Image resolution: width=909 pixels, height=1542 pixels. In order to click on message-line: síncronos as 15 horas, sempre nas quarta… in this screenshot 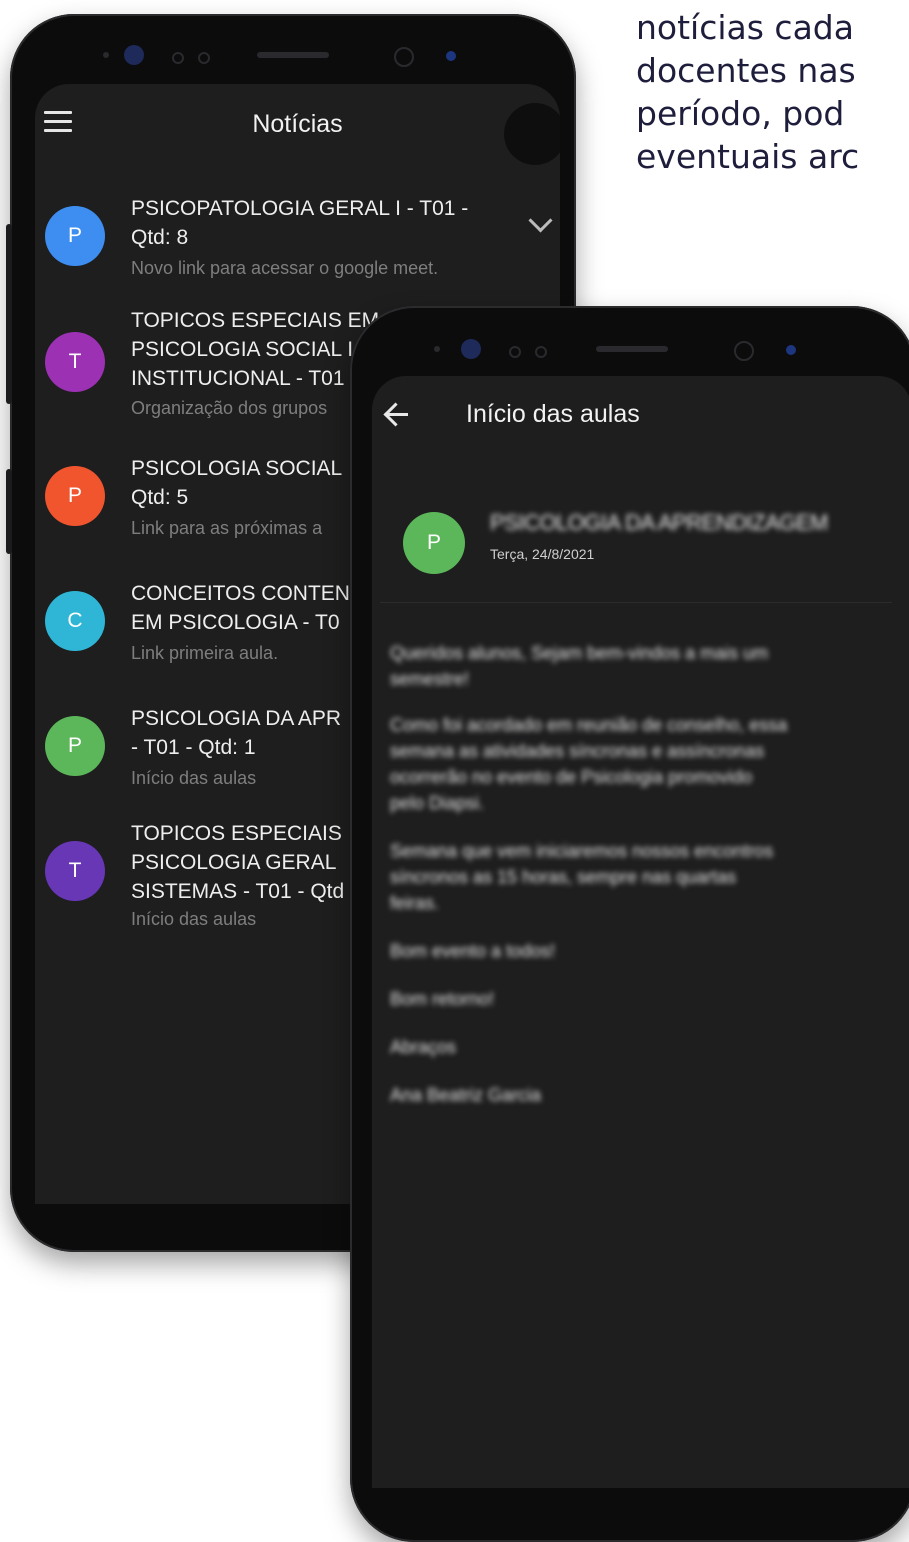, I will do `click(563, 877)`.